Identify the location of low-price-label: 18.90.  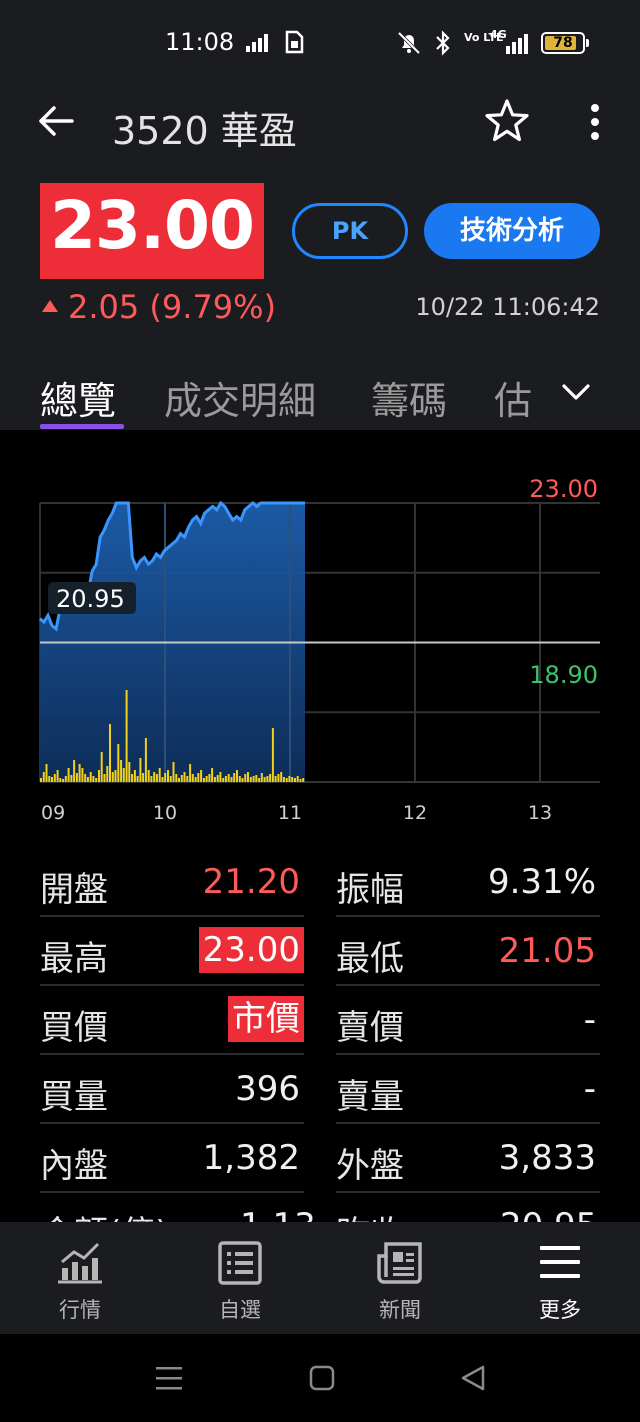
(563, 675).